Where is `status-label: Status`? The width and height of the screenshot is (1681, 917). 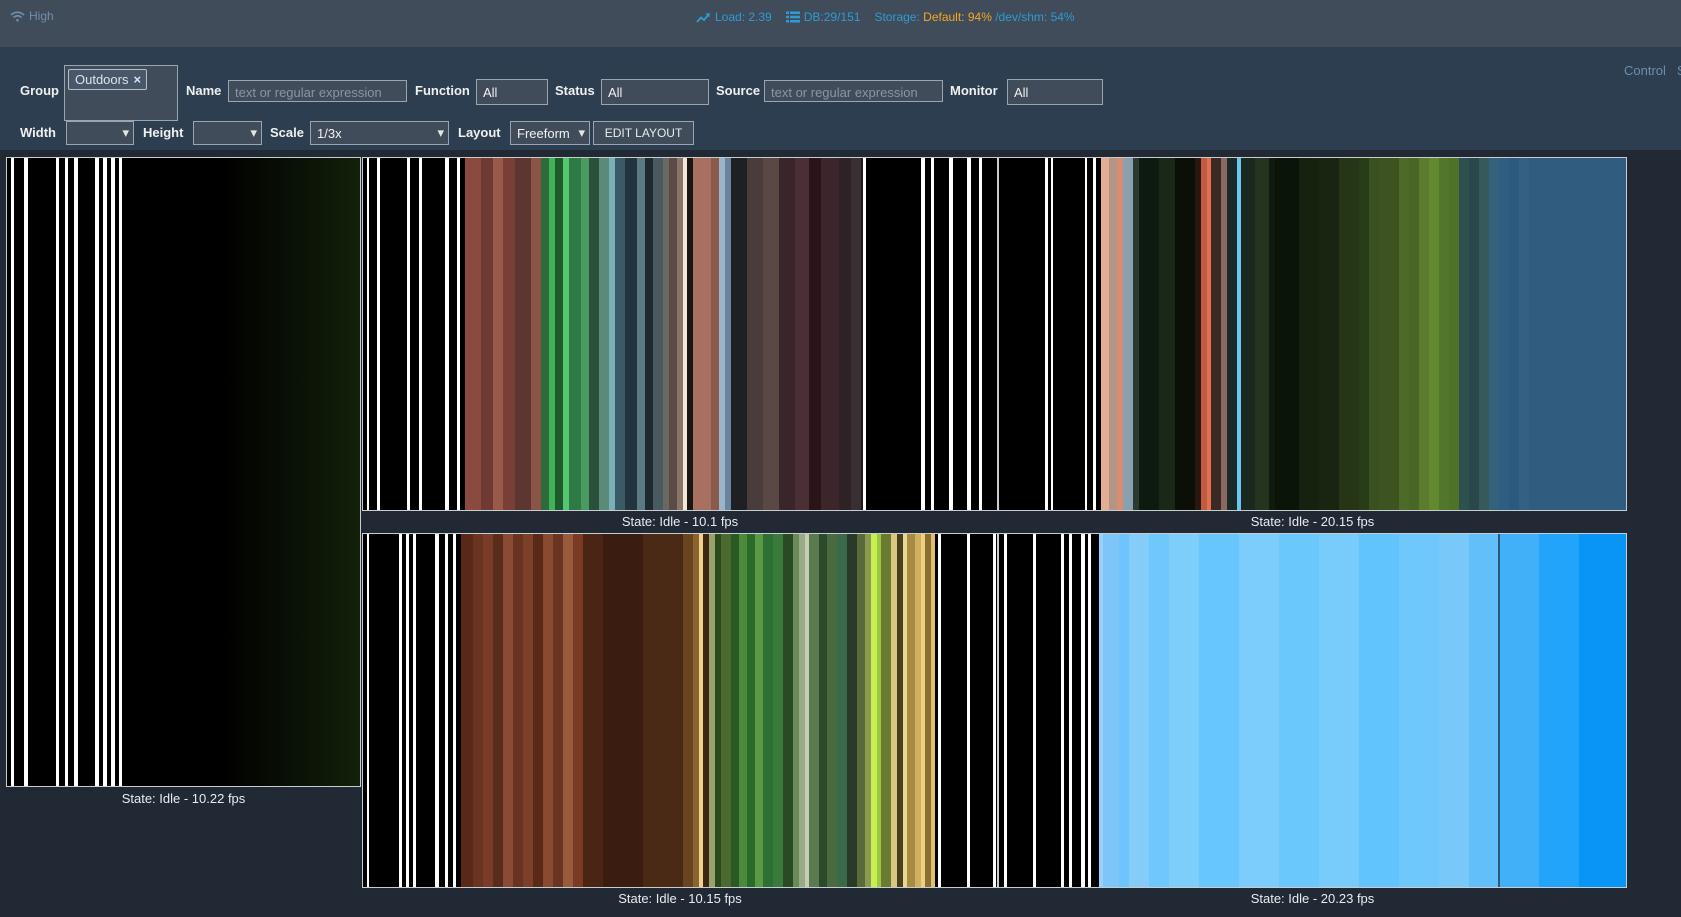
status-label: Status is located at coordinates (575, 90).